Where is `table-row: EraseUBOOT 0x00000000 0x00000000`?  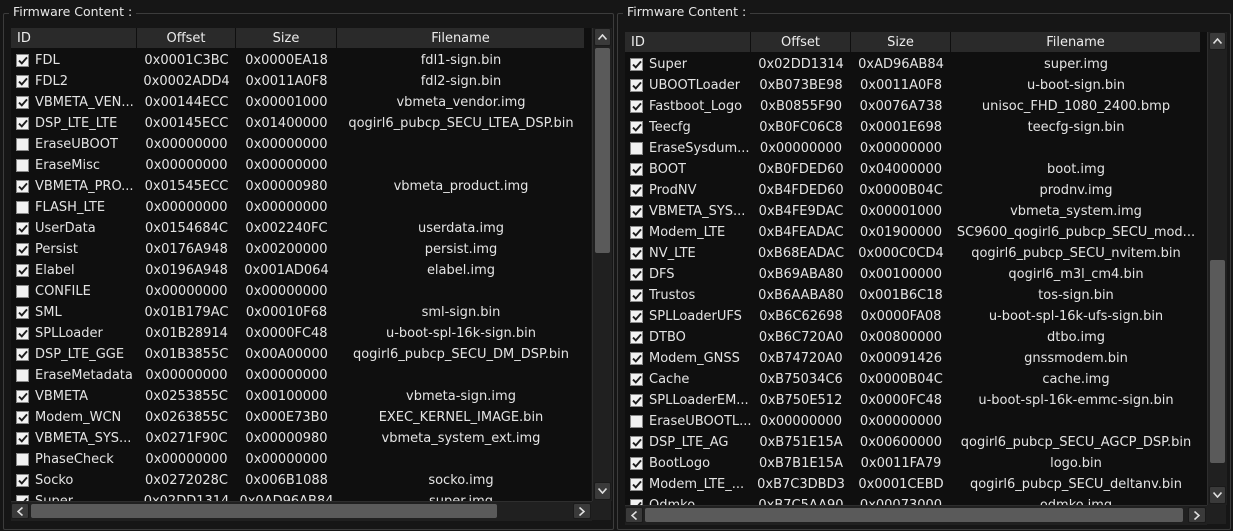 table-row: EraseUBOOT 0x00000000 0x00000000 is located at coordinates (298, 144).